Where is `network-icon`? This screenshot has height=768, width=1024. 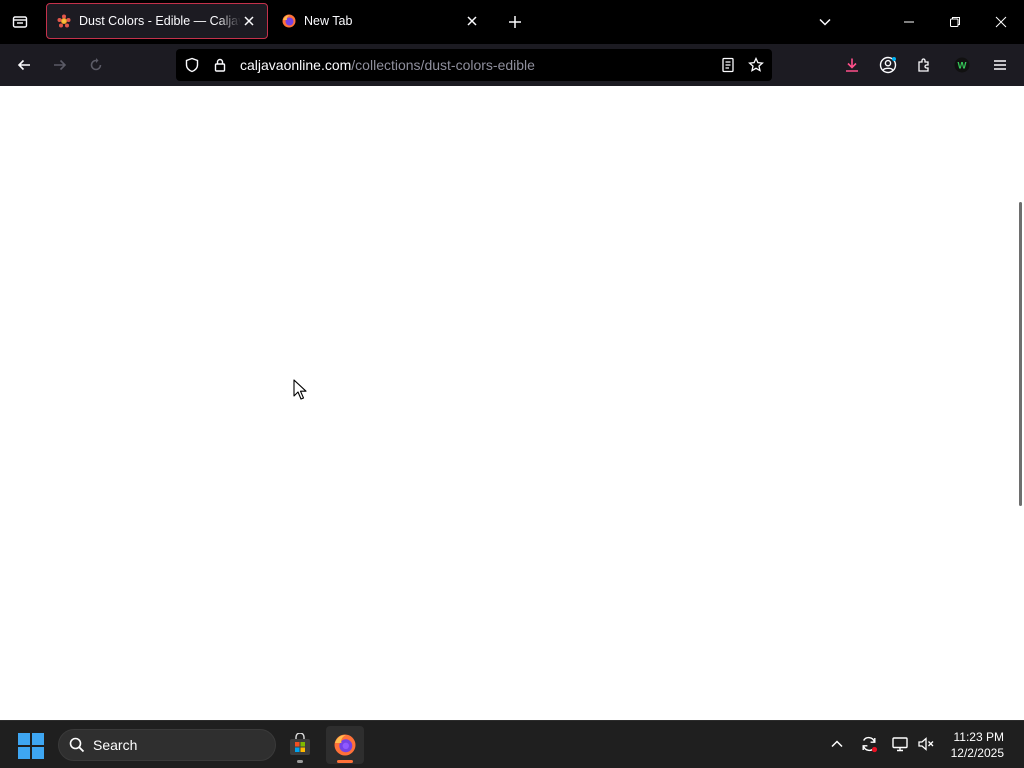 network-icon is located at coordinates (900, 744).